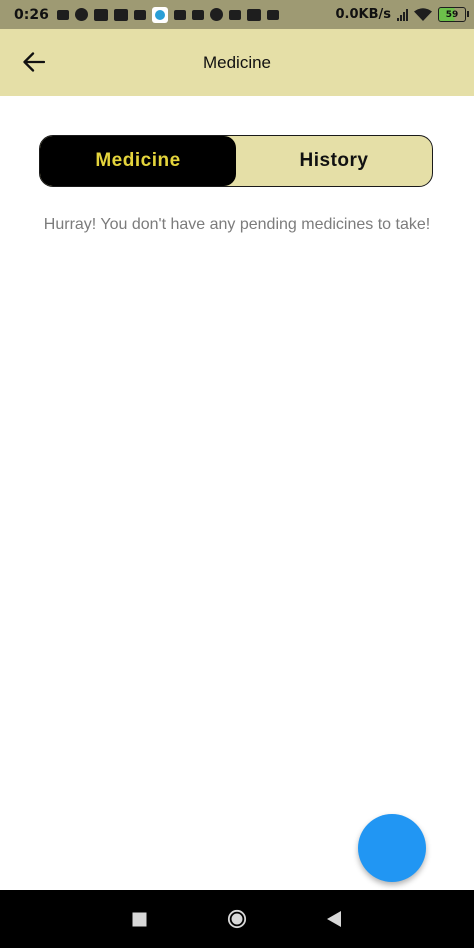 The height and width of the screenshot is (948, 474). I want to click on signal-icon, so click(402, 14).